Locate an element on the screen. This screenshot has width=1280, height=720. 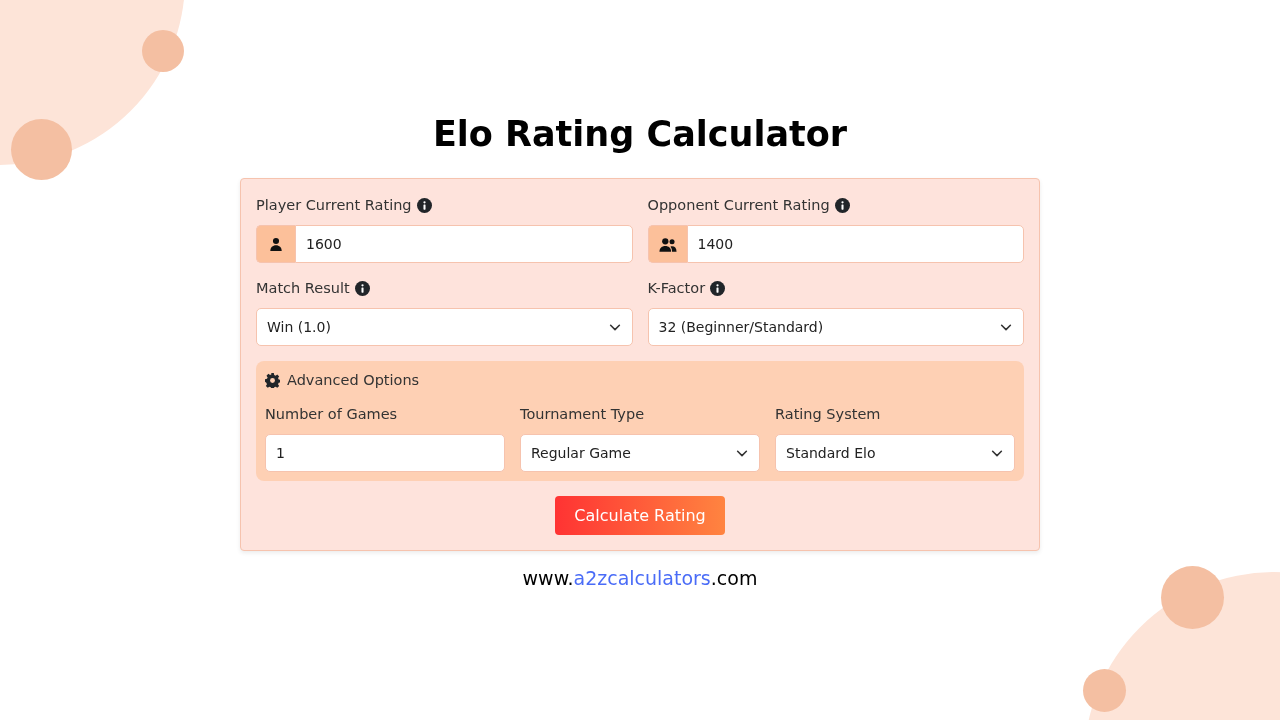
input-field: 1400 is located at coordinates (855, 244).